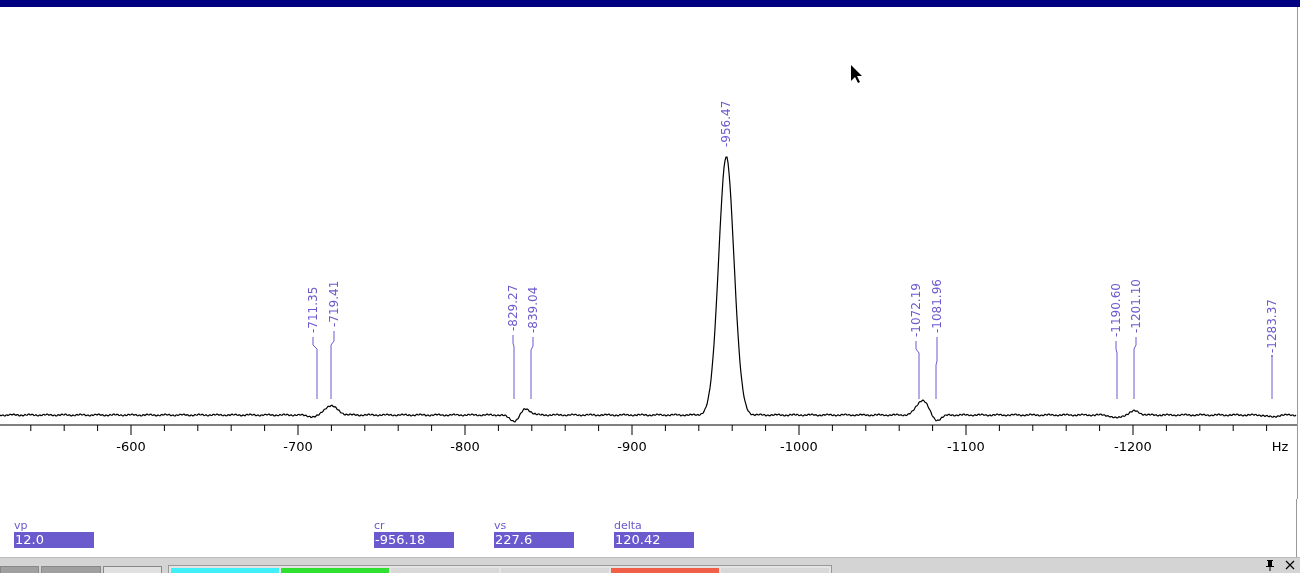 The height and width of the screenshot is (573, 1300). What do you see at coordinates (534, 540) in the screenshot?
I see `parameter-value-field: 227.6` at bounding box center [534, 540].